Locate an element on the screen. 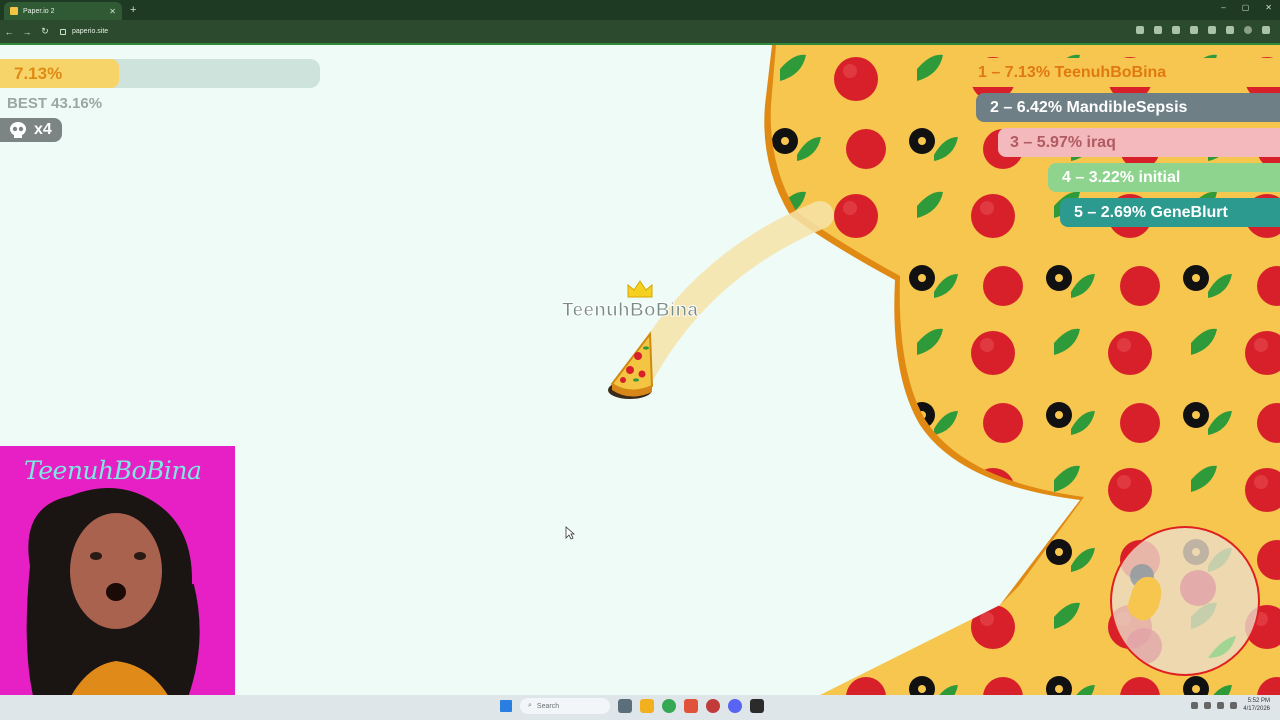 The height and width of the screenshot is (720, 1280). leaderboard-entry-5: 5 – 2.69% GeneBlurt is located at coordinates (1170, 212).